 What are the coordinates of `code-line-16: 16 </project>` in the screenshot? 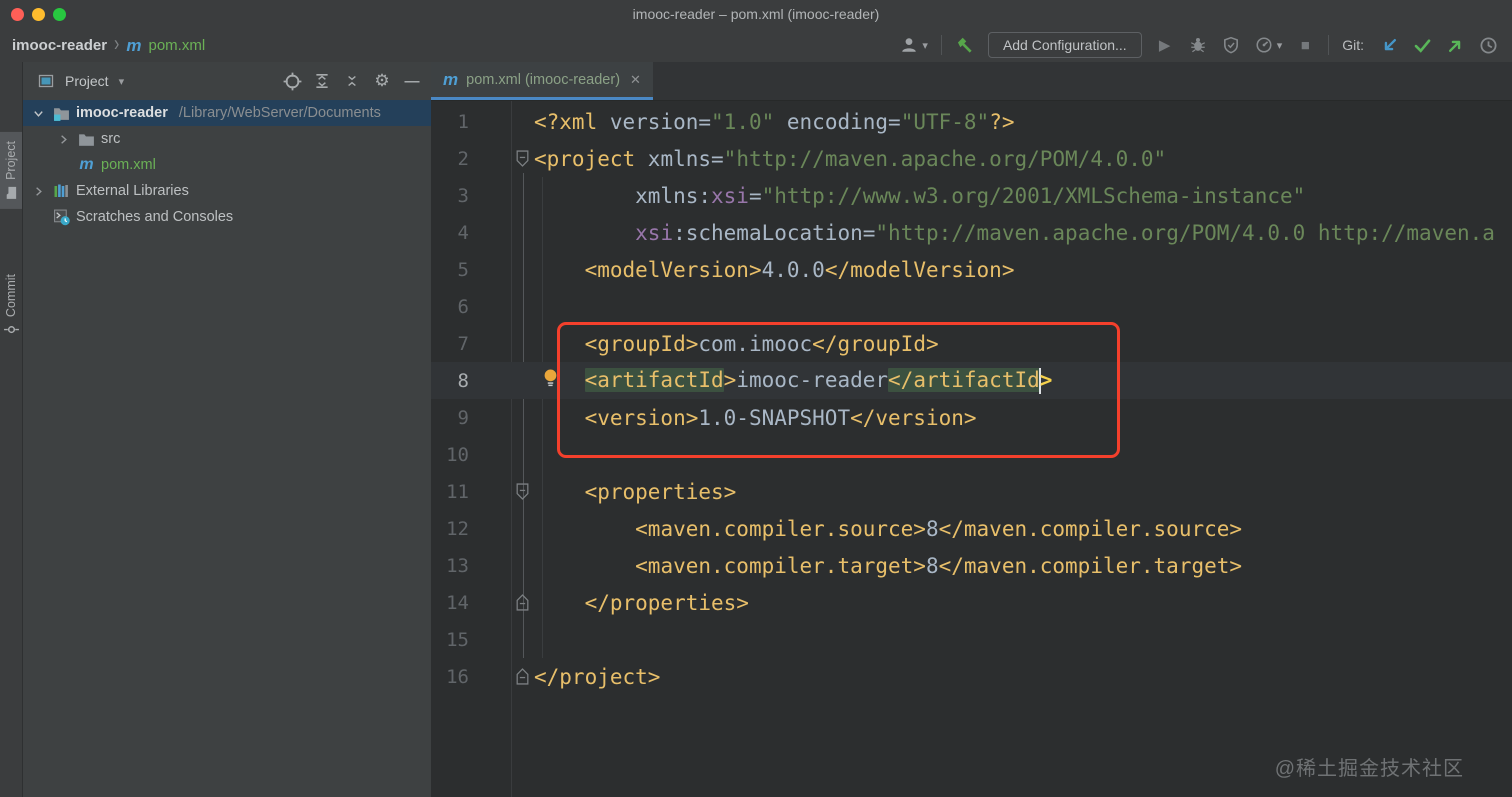 It's located at (971, 676).